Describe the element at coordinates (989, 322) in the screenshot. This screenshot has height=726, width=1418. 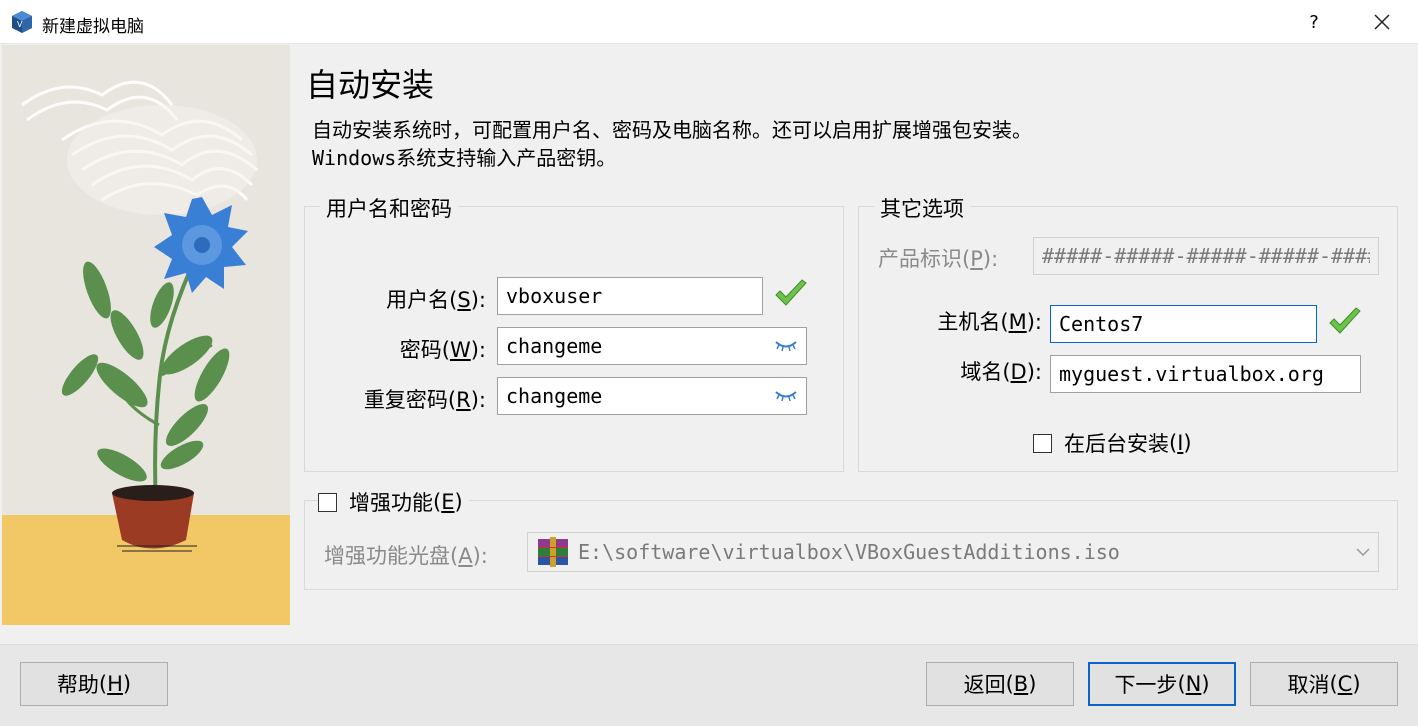
I see `hostname-label: 主机名(M):` at that location.